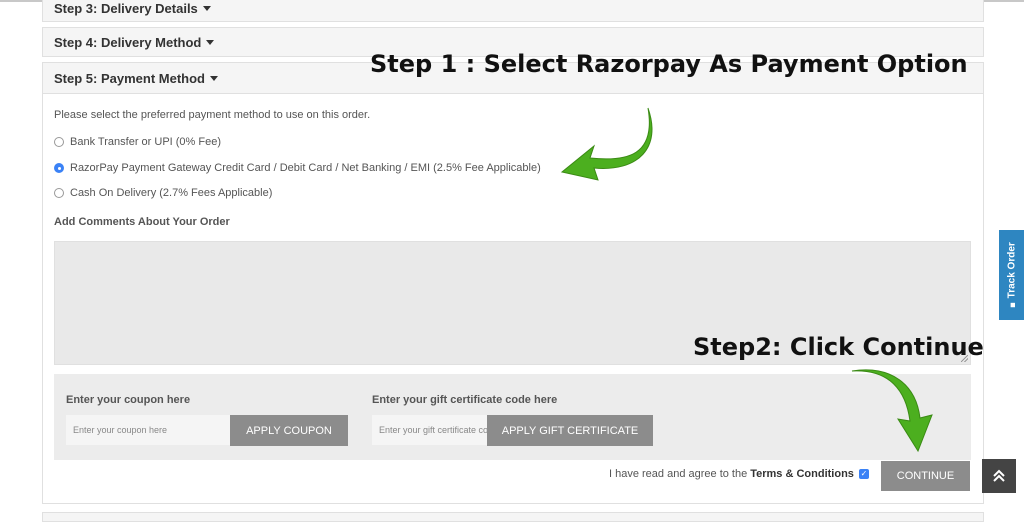  I want to click on step3-title: Step 3: Delivery Details, so click(126, 8).